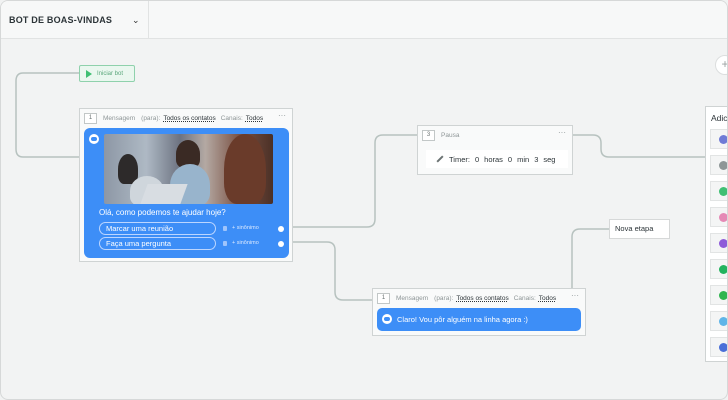  Describe the element at coordinates (110, 73) in the screenshot. I see `start-bot-label: Iniciar bot` at that location.